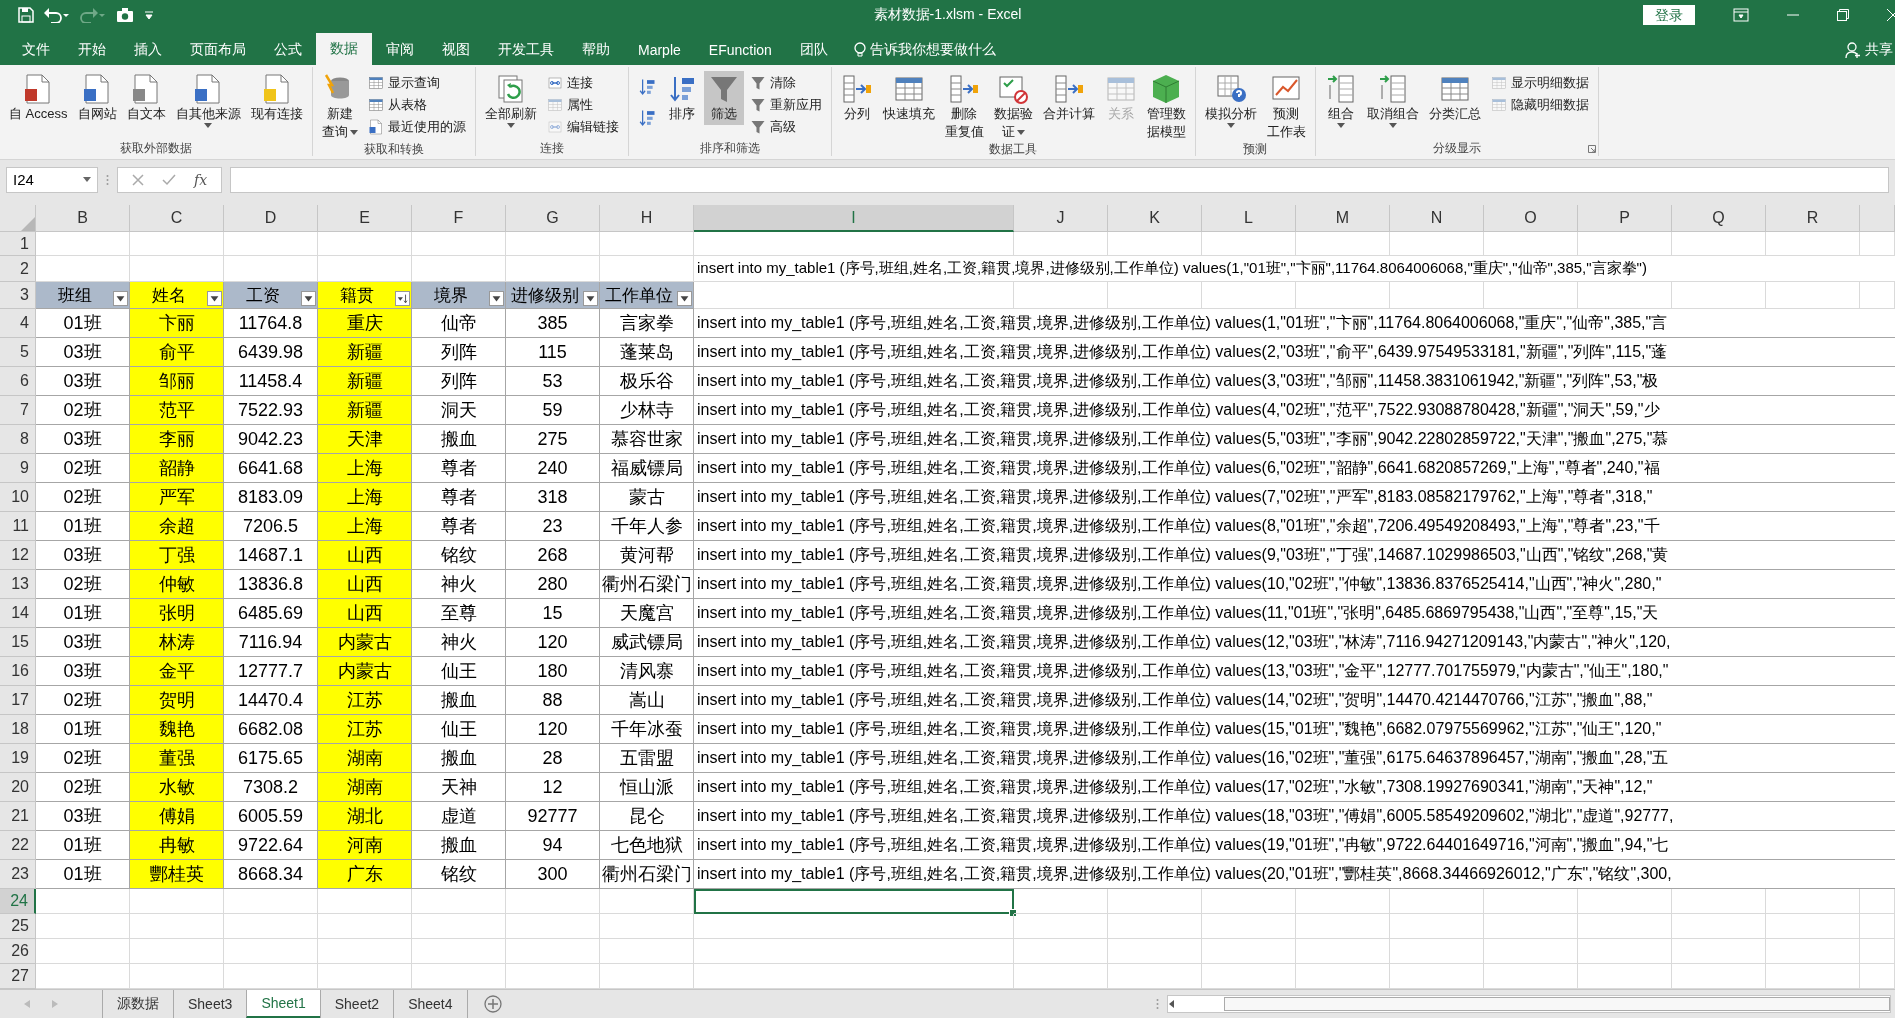 The height and width of the screenshot is (1018, 1895). Describe the element at coordinates (18, 269) in the screenshot. I see `row-header: 2` at that location.